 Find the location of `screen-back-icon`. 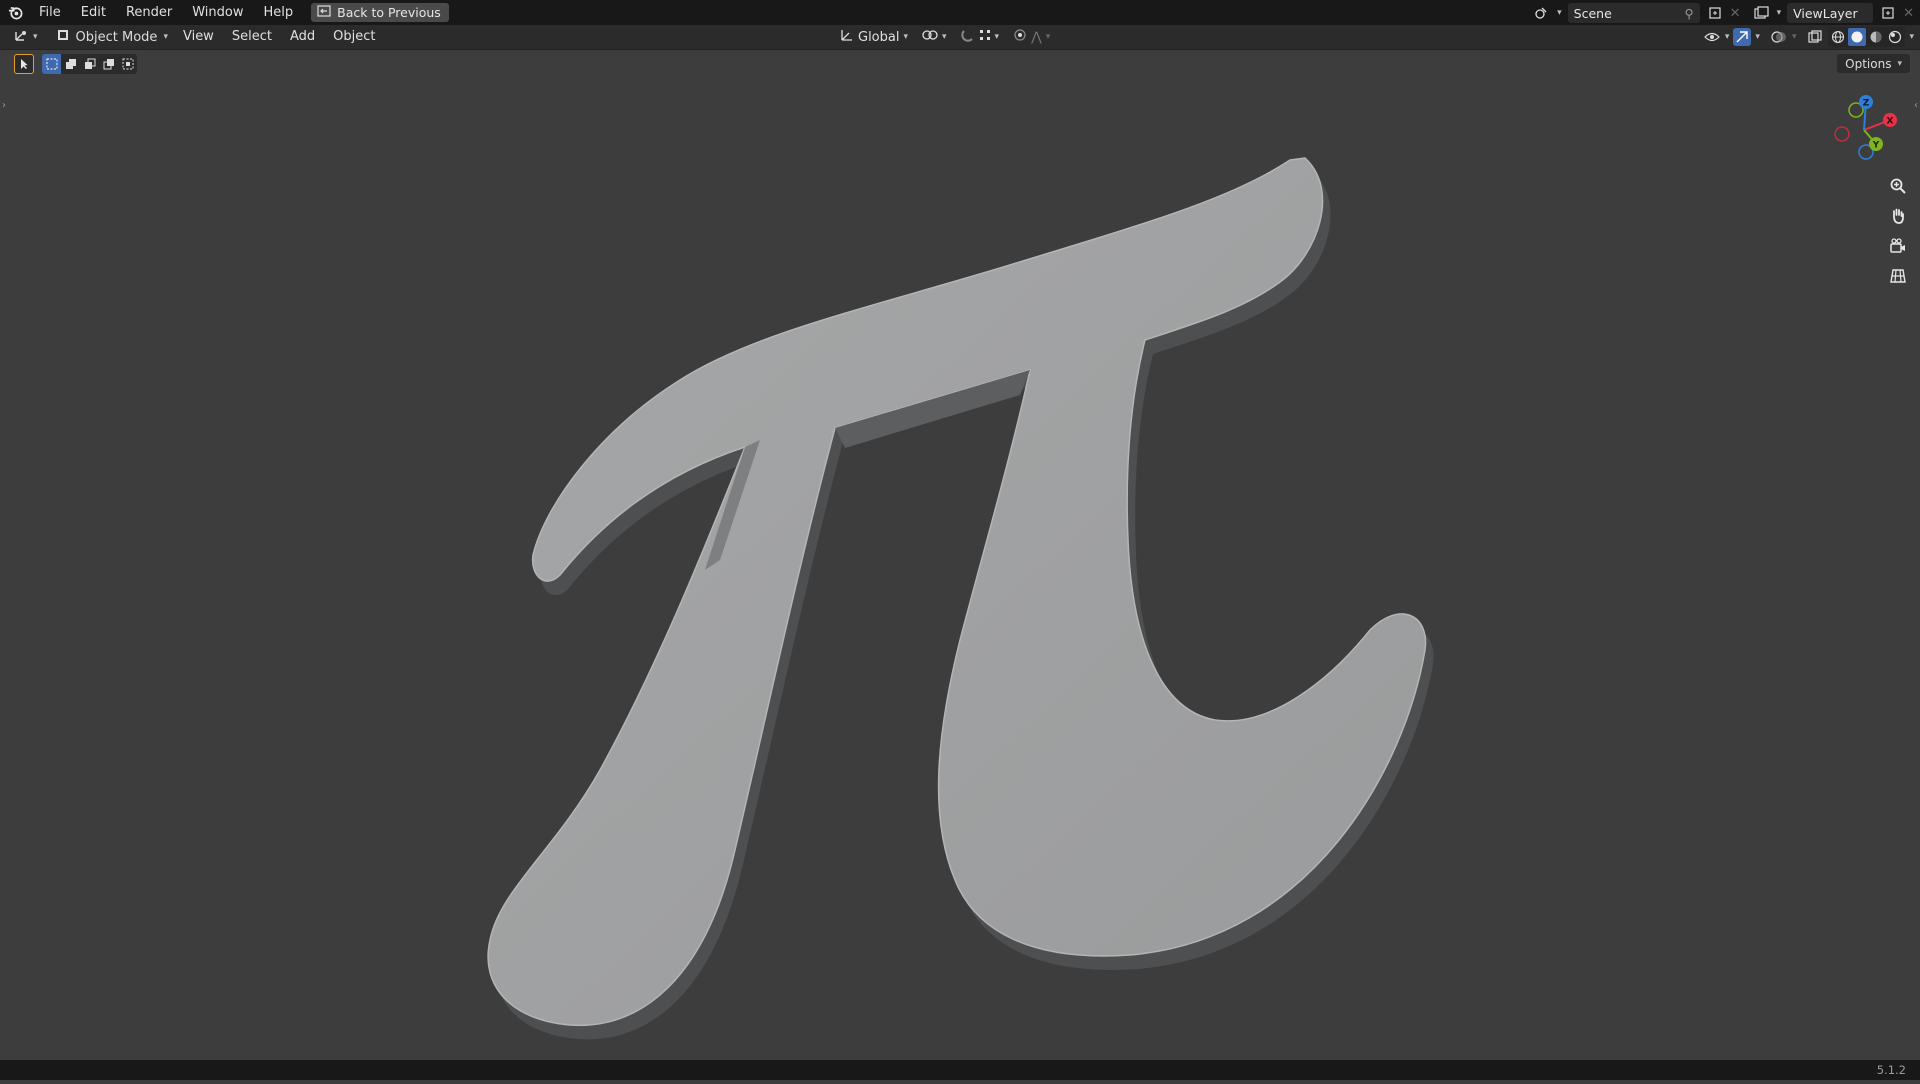

screen-back-icon is located at coordinates (324, 12).